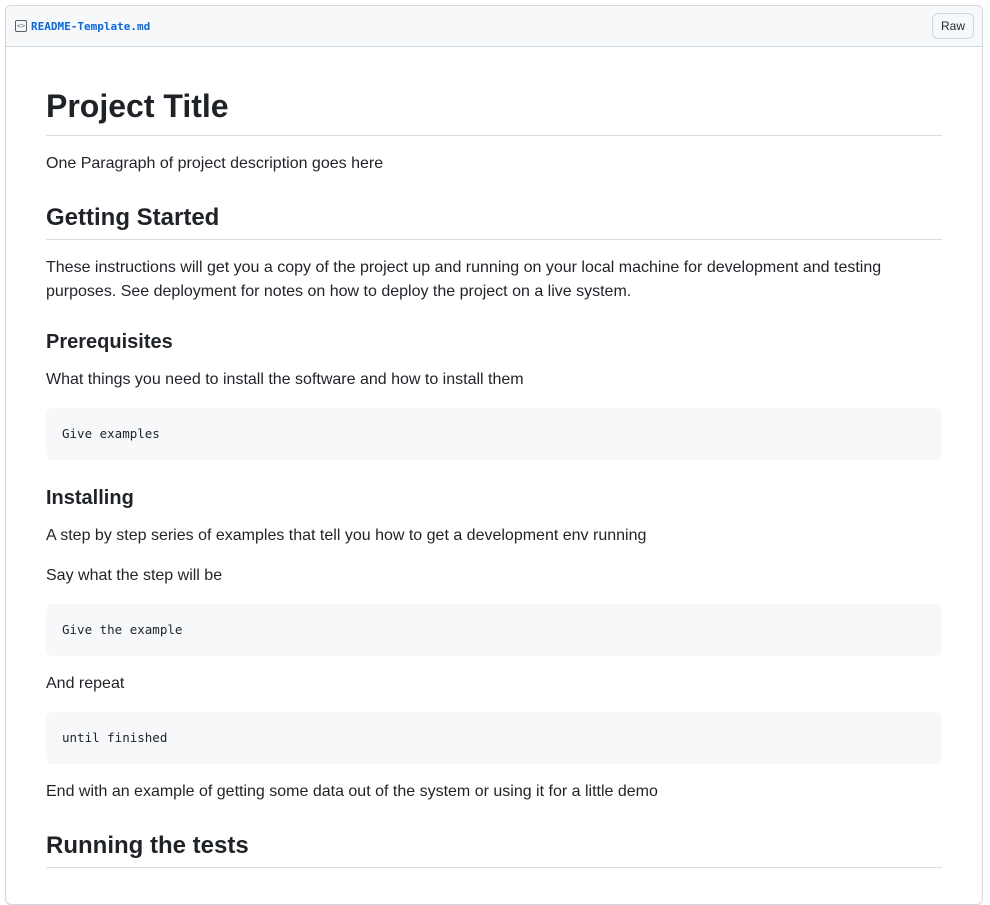  I want to click on heading-getting-started: Getting Started, so click(494, 222).